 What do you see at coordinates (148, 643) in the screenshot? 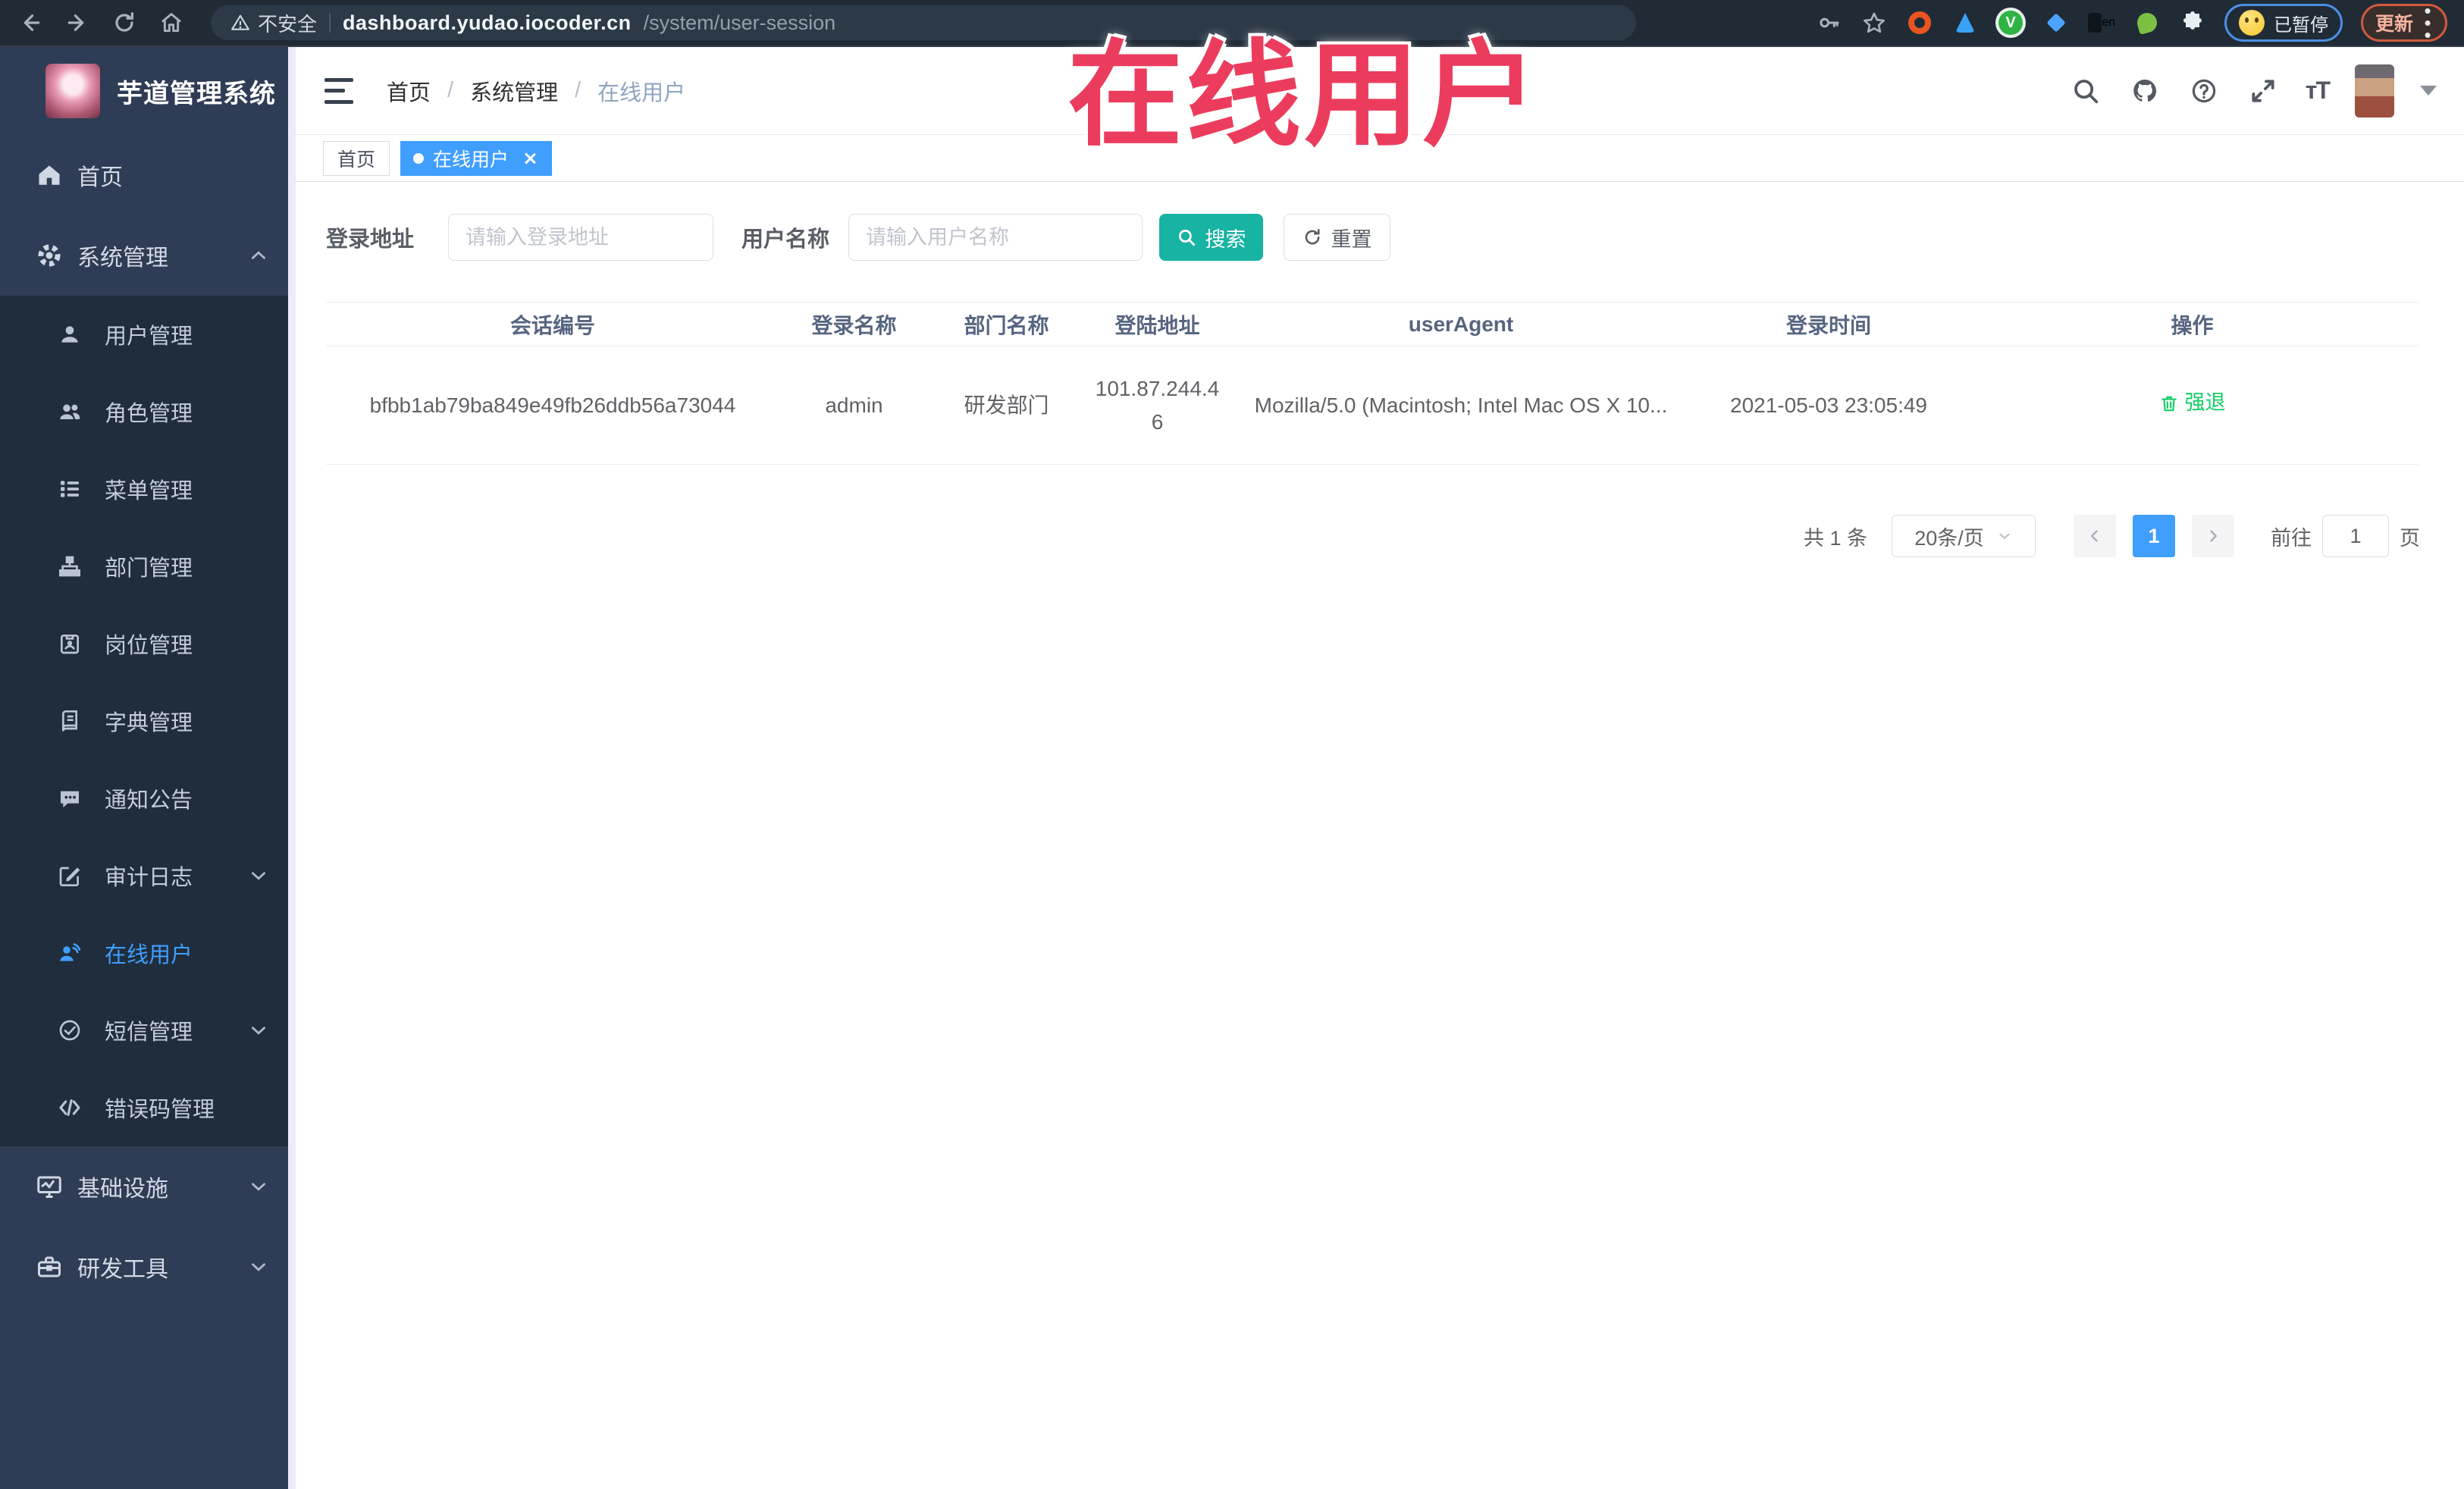
I see `sidebar-item-post-management: 岗位管理` at bounding box center [148, 643].